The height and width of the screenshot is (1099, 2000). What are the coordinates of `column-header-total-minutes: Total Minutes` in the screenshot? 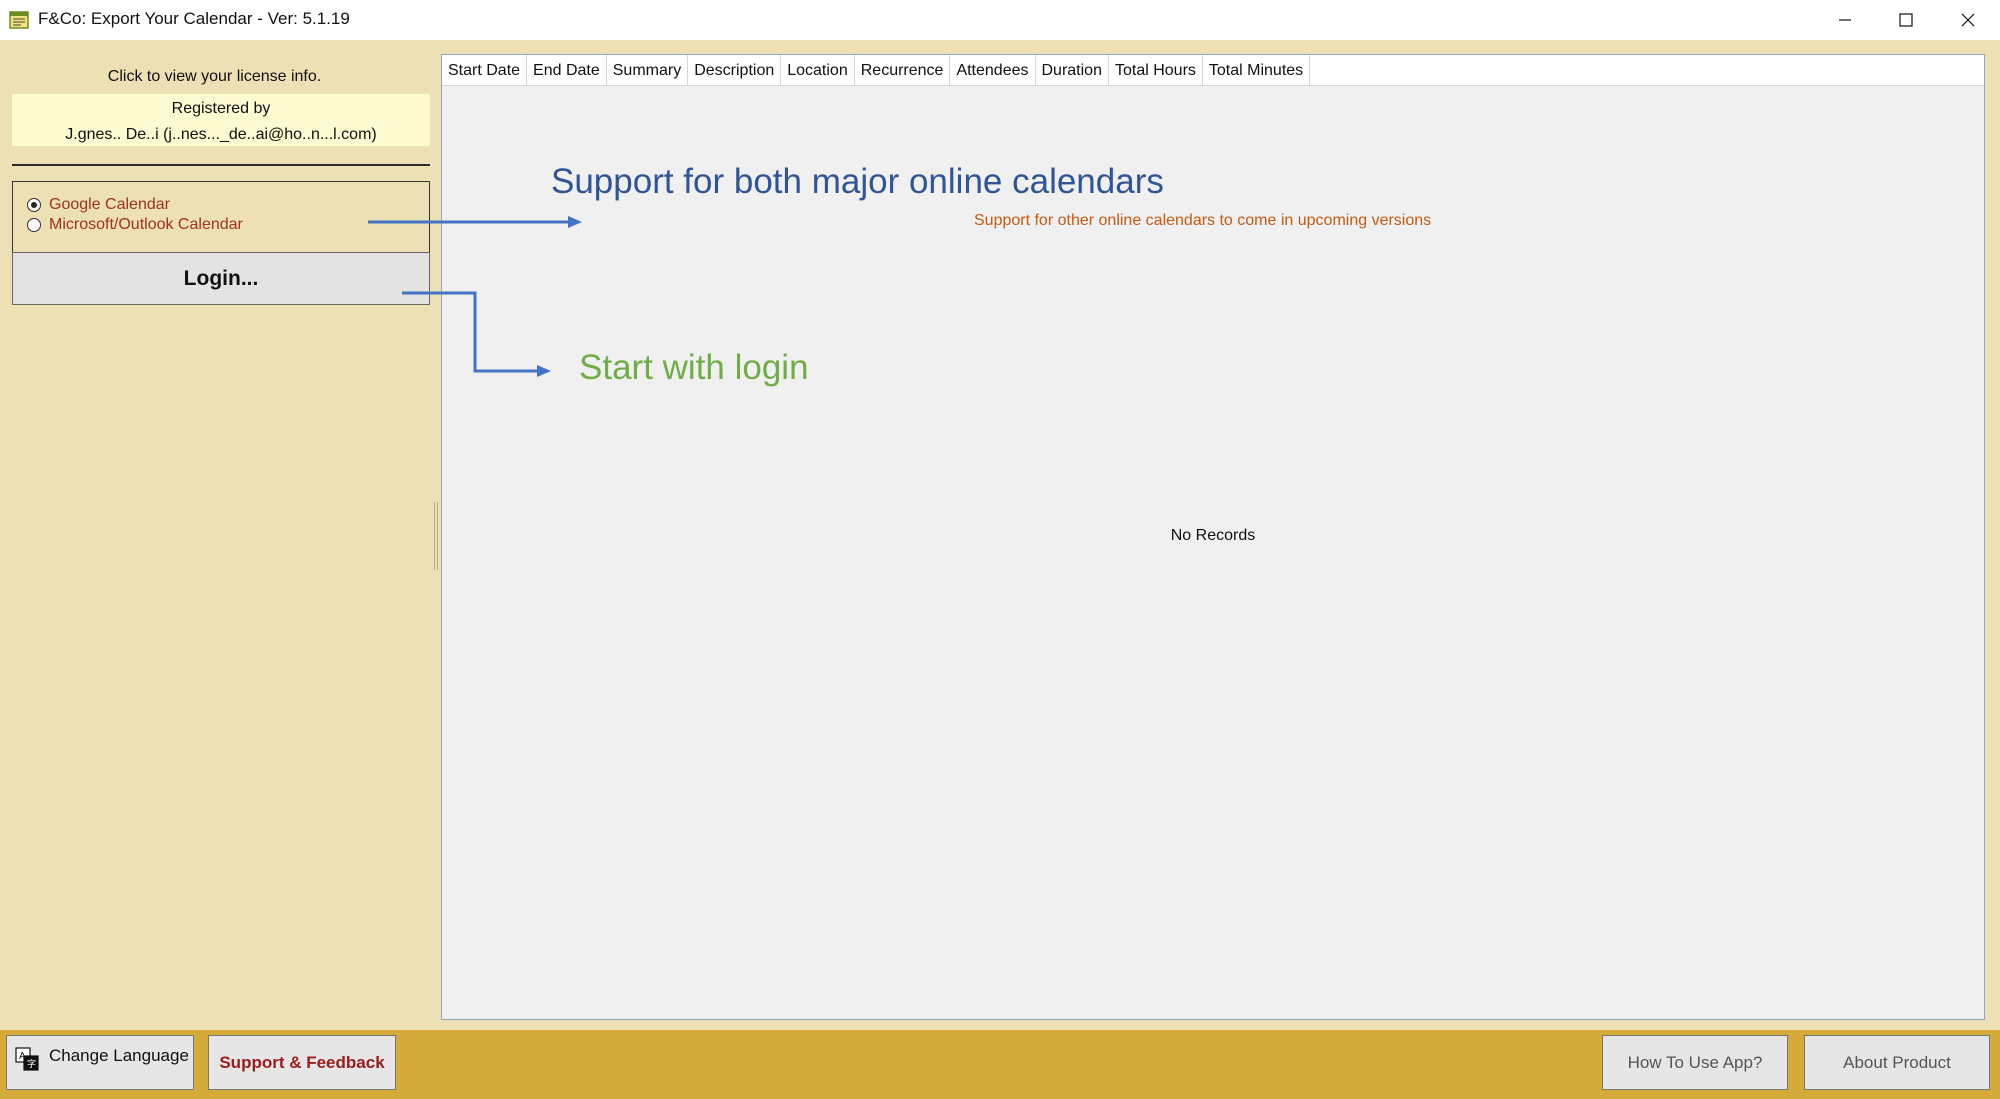 It's located at (1257, 70).